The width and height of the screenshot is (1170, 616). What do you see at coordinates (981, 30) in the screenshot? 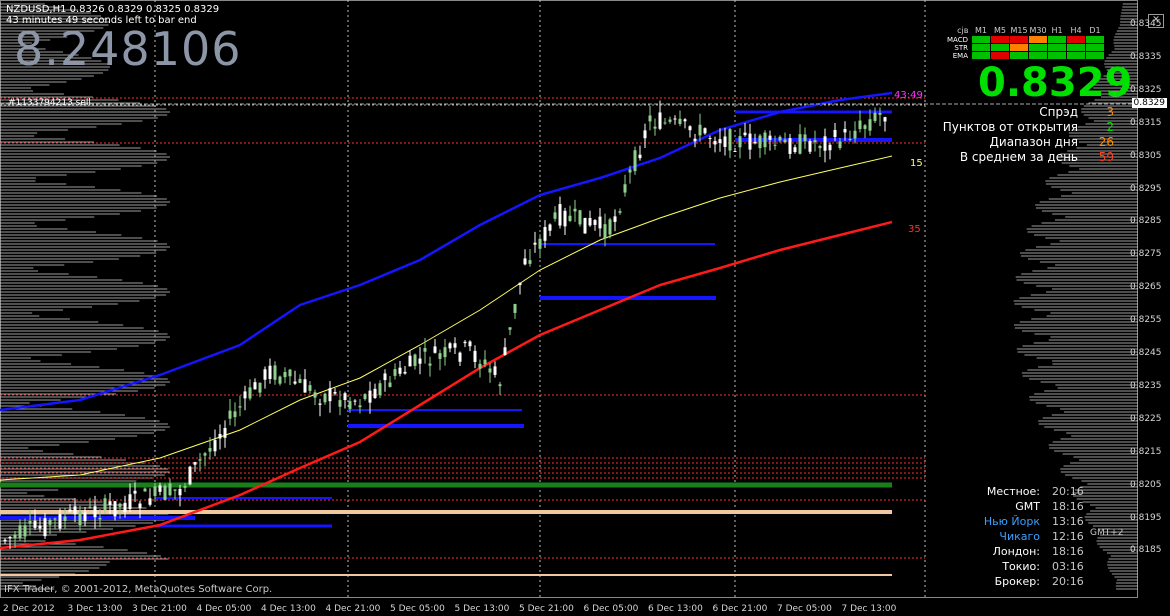
I see `tf-m1: M1` at bounding box center [981, 30].